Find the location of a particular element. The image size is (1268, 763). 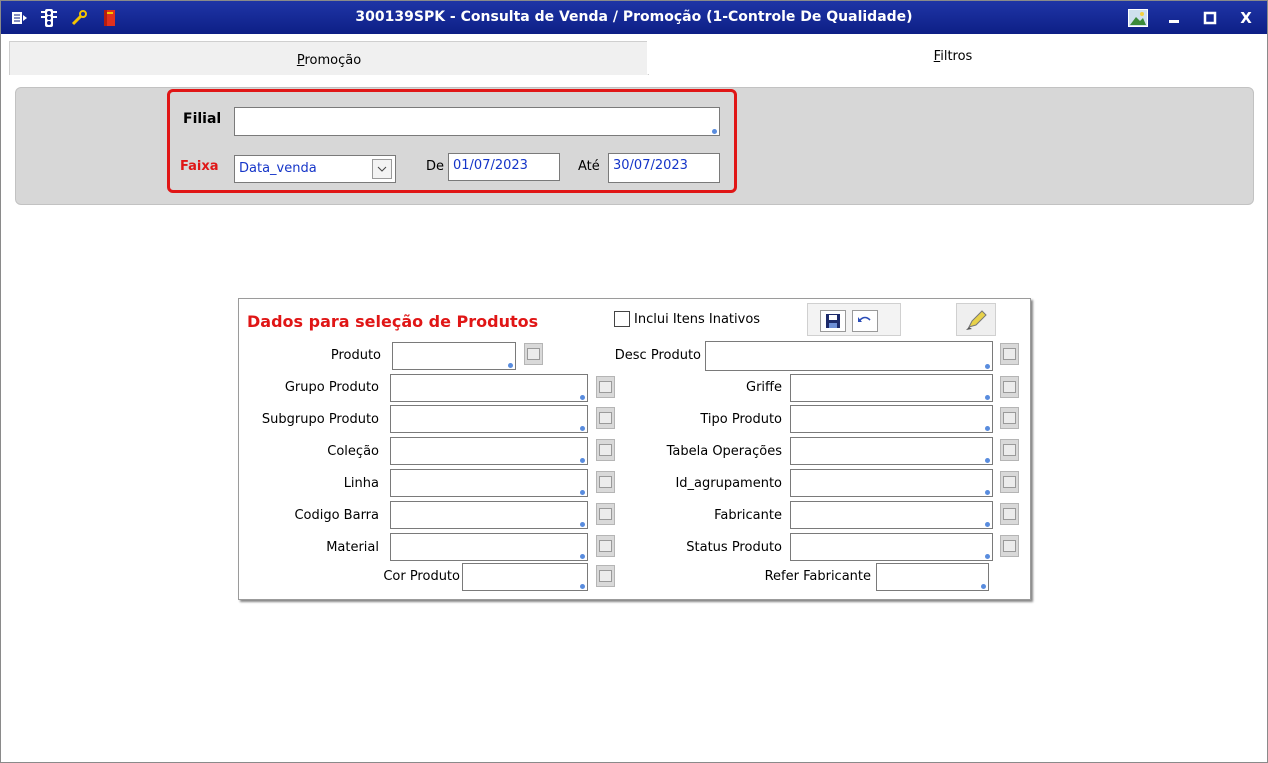

pencil-icon is located at coordinates (976, 319).